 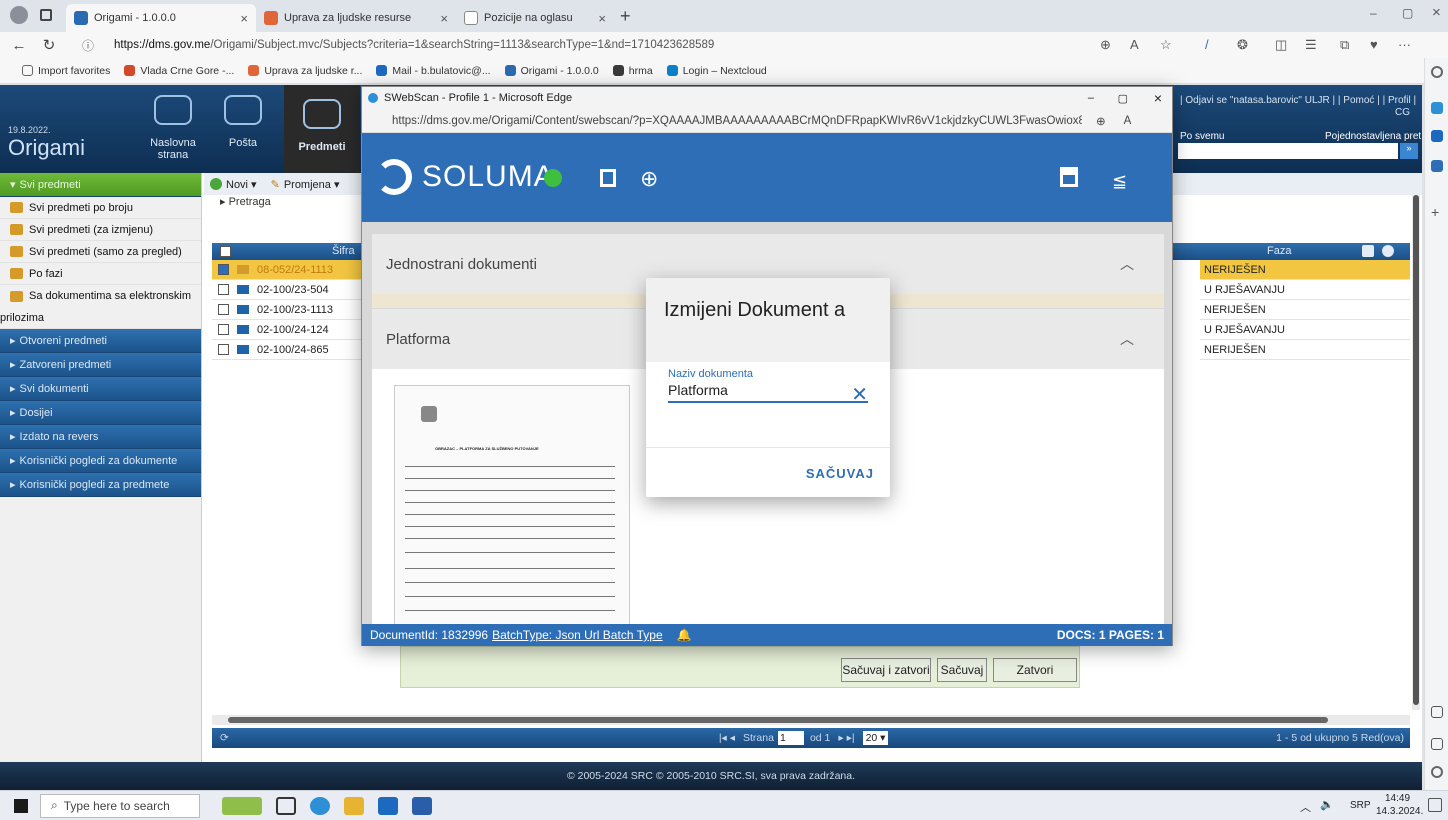 I want to click on back-icon: ←, so click(x=19, y=45).